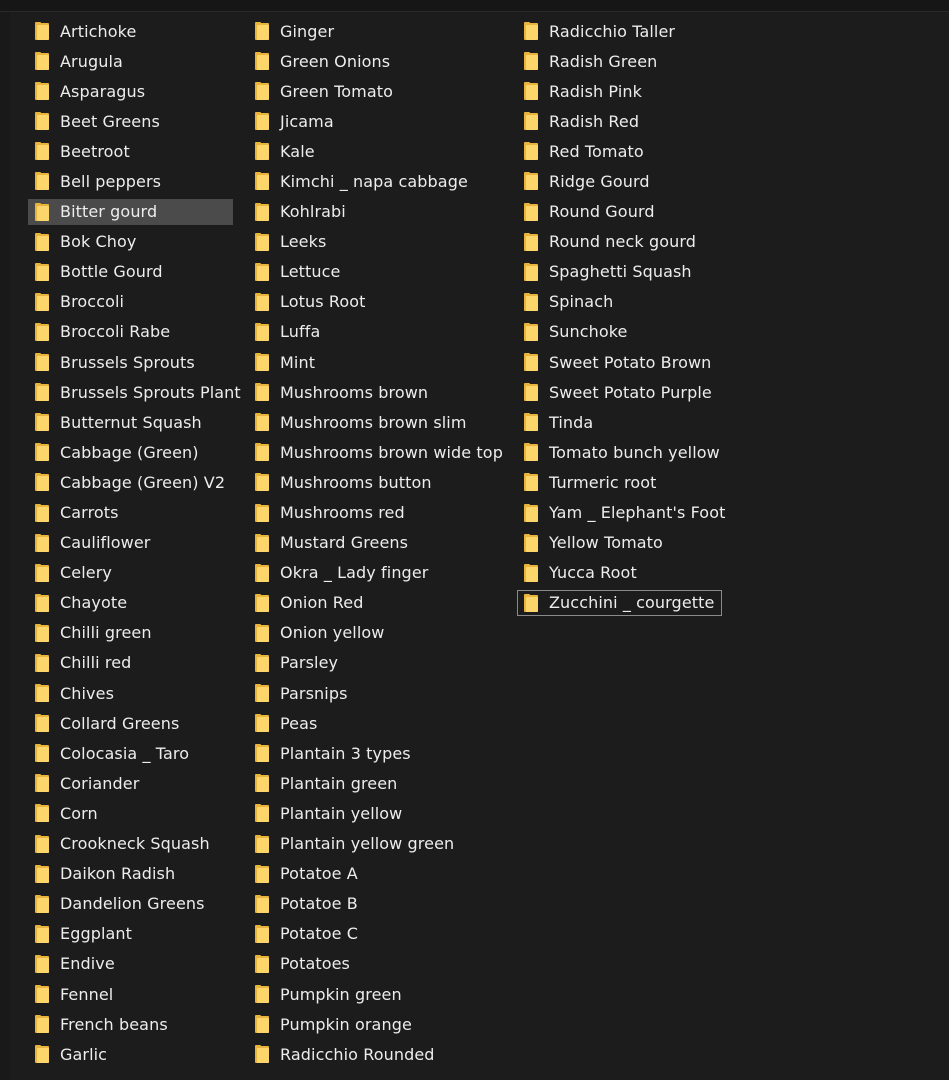  Describe the element at coordinates (619, 181) in the screenshot. I see `folder-item: Ridge Gourd` at that location.